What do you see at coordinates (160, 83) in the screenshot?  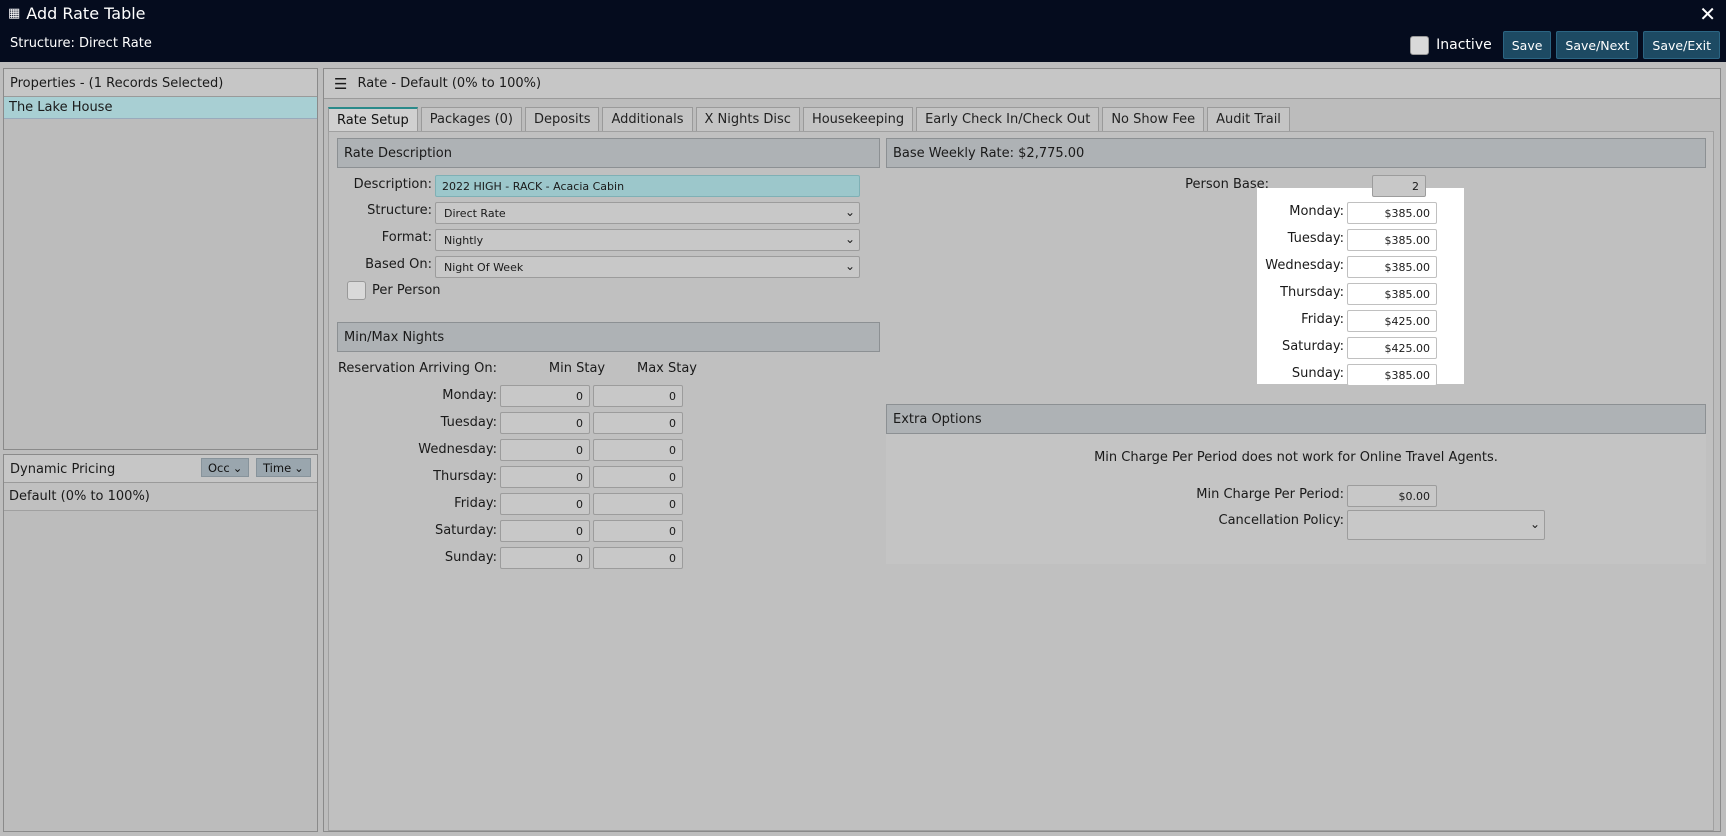 I see `properties-header: Properties - (1 Records Selected)` at bounding box center [160, 83].